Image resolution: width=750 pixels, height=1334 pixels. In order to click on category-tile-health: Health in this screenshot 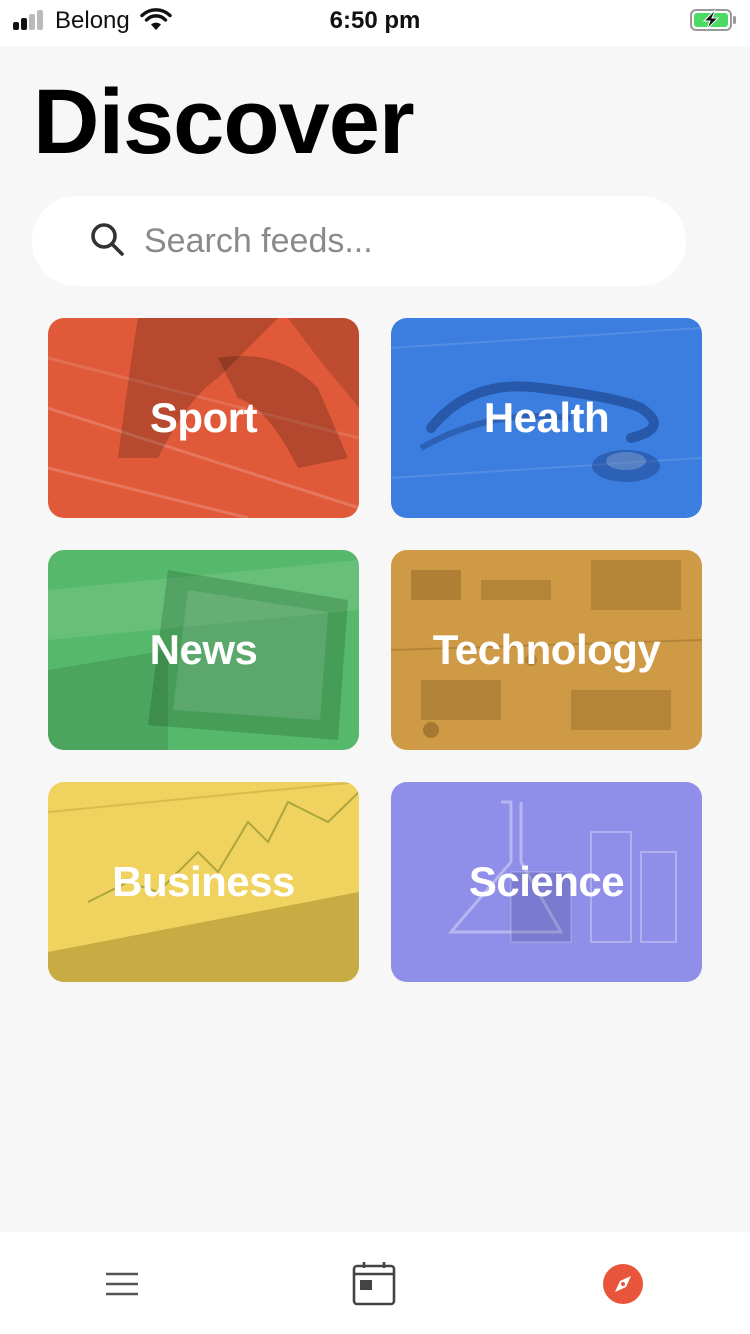, I will do `click(546, 418)`.